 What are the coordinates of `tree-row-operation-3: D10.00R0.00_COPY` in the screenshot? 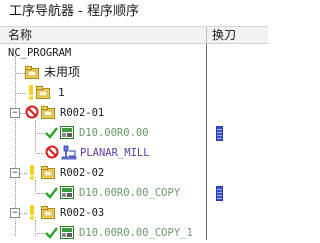 It's located at (134, 193).